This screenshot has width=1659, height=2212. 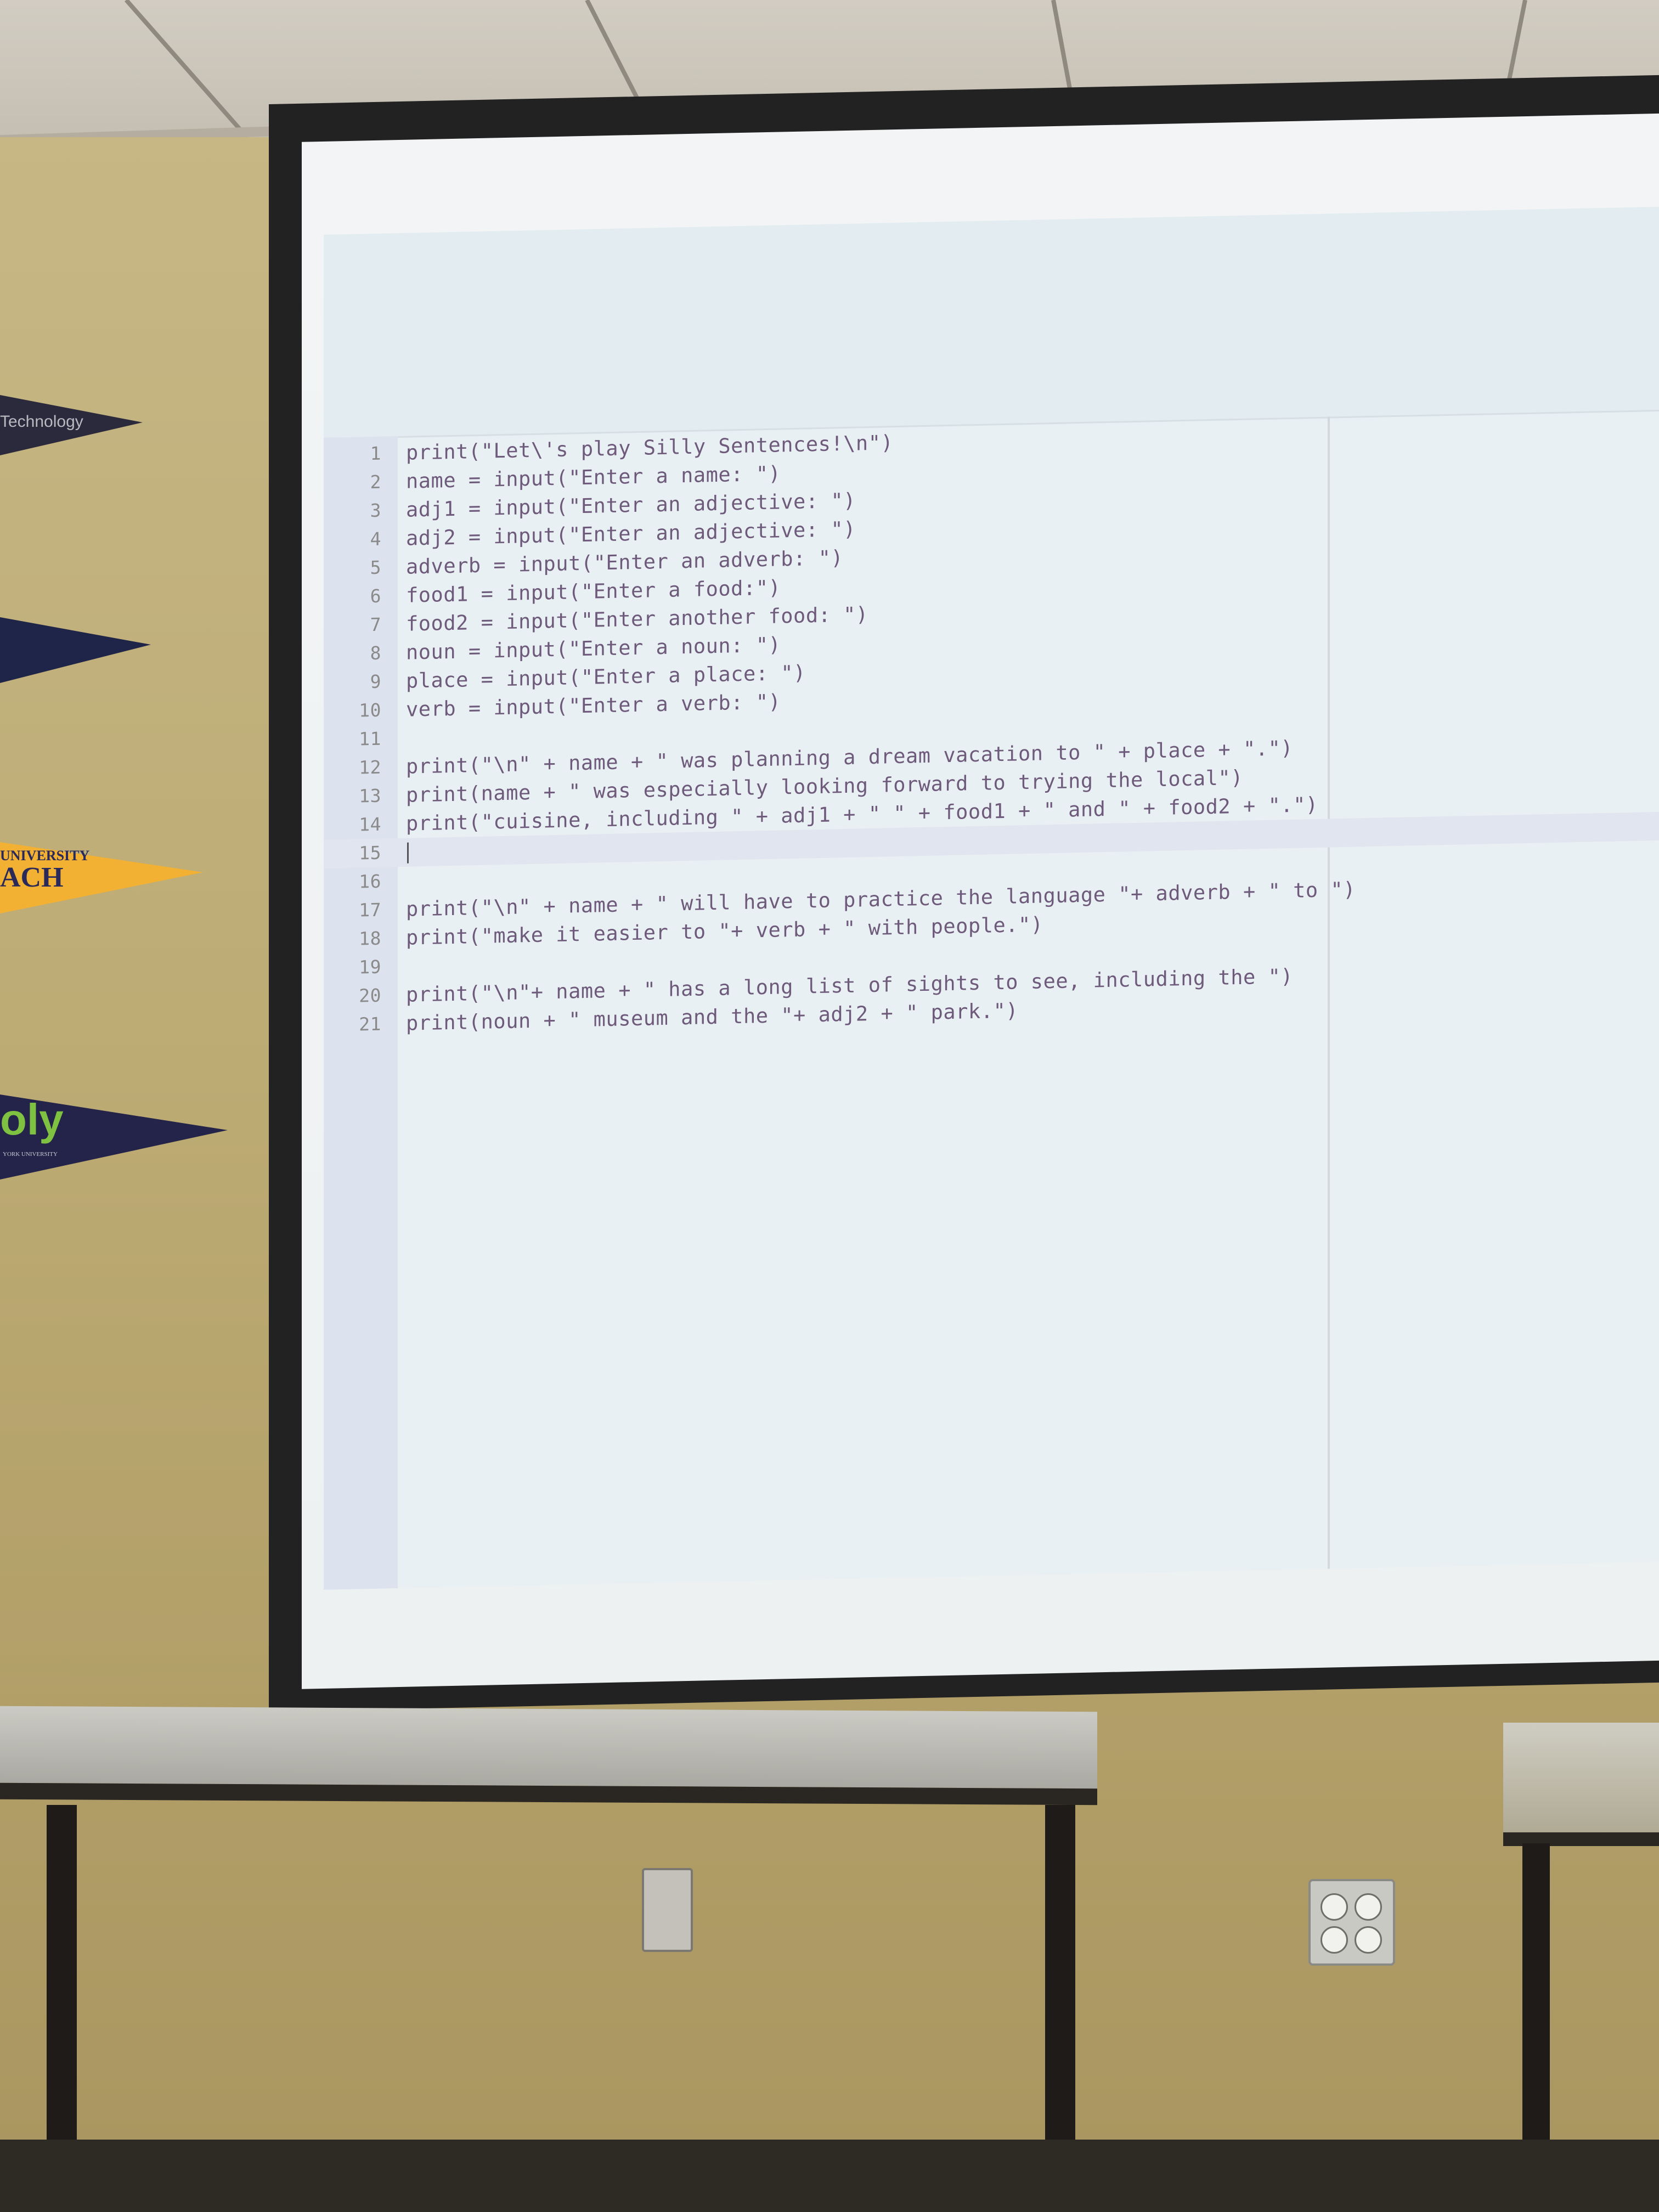 I want to click on line-number: 16, so click(x=370, y=881).